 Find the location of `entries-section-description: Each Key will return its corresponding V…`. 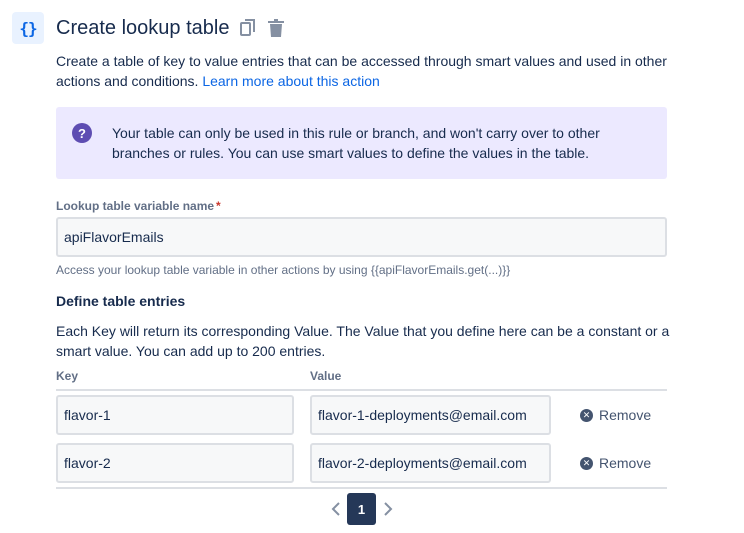

entries-section-description: Each Key will return its corresponding V… is located at coordinates (363, 341).